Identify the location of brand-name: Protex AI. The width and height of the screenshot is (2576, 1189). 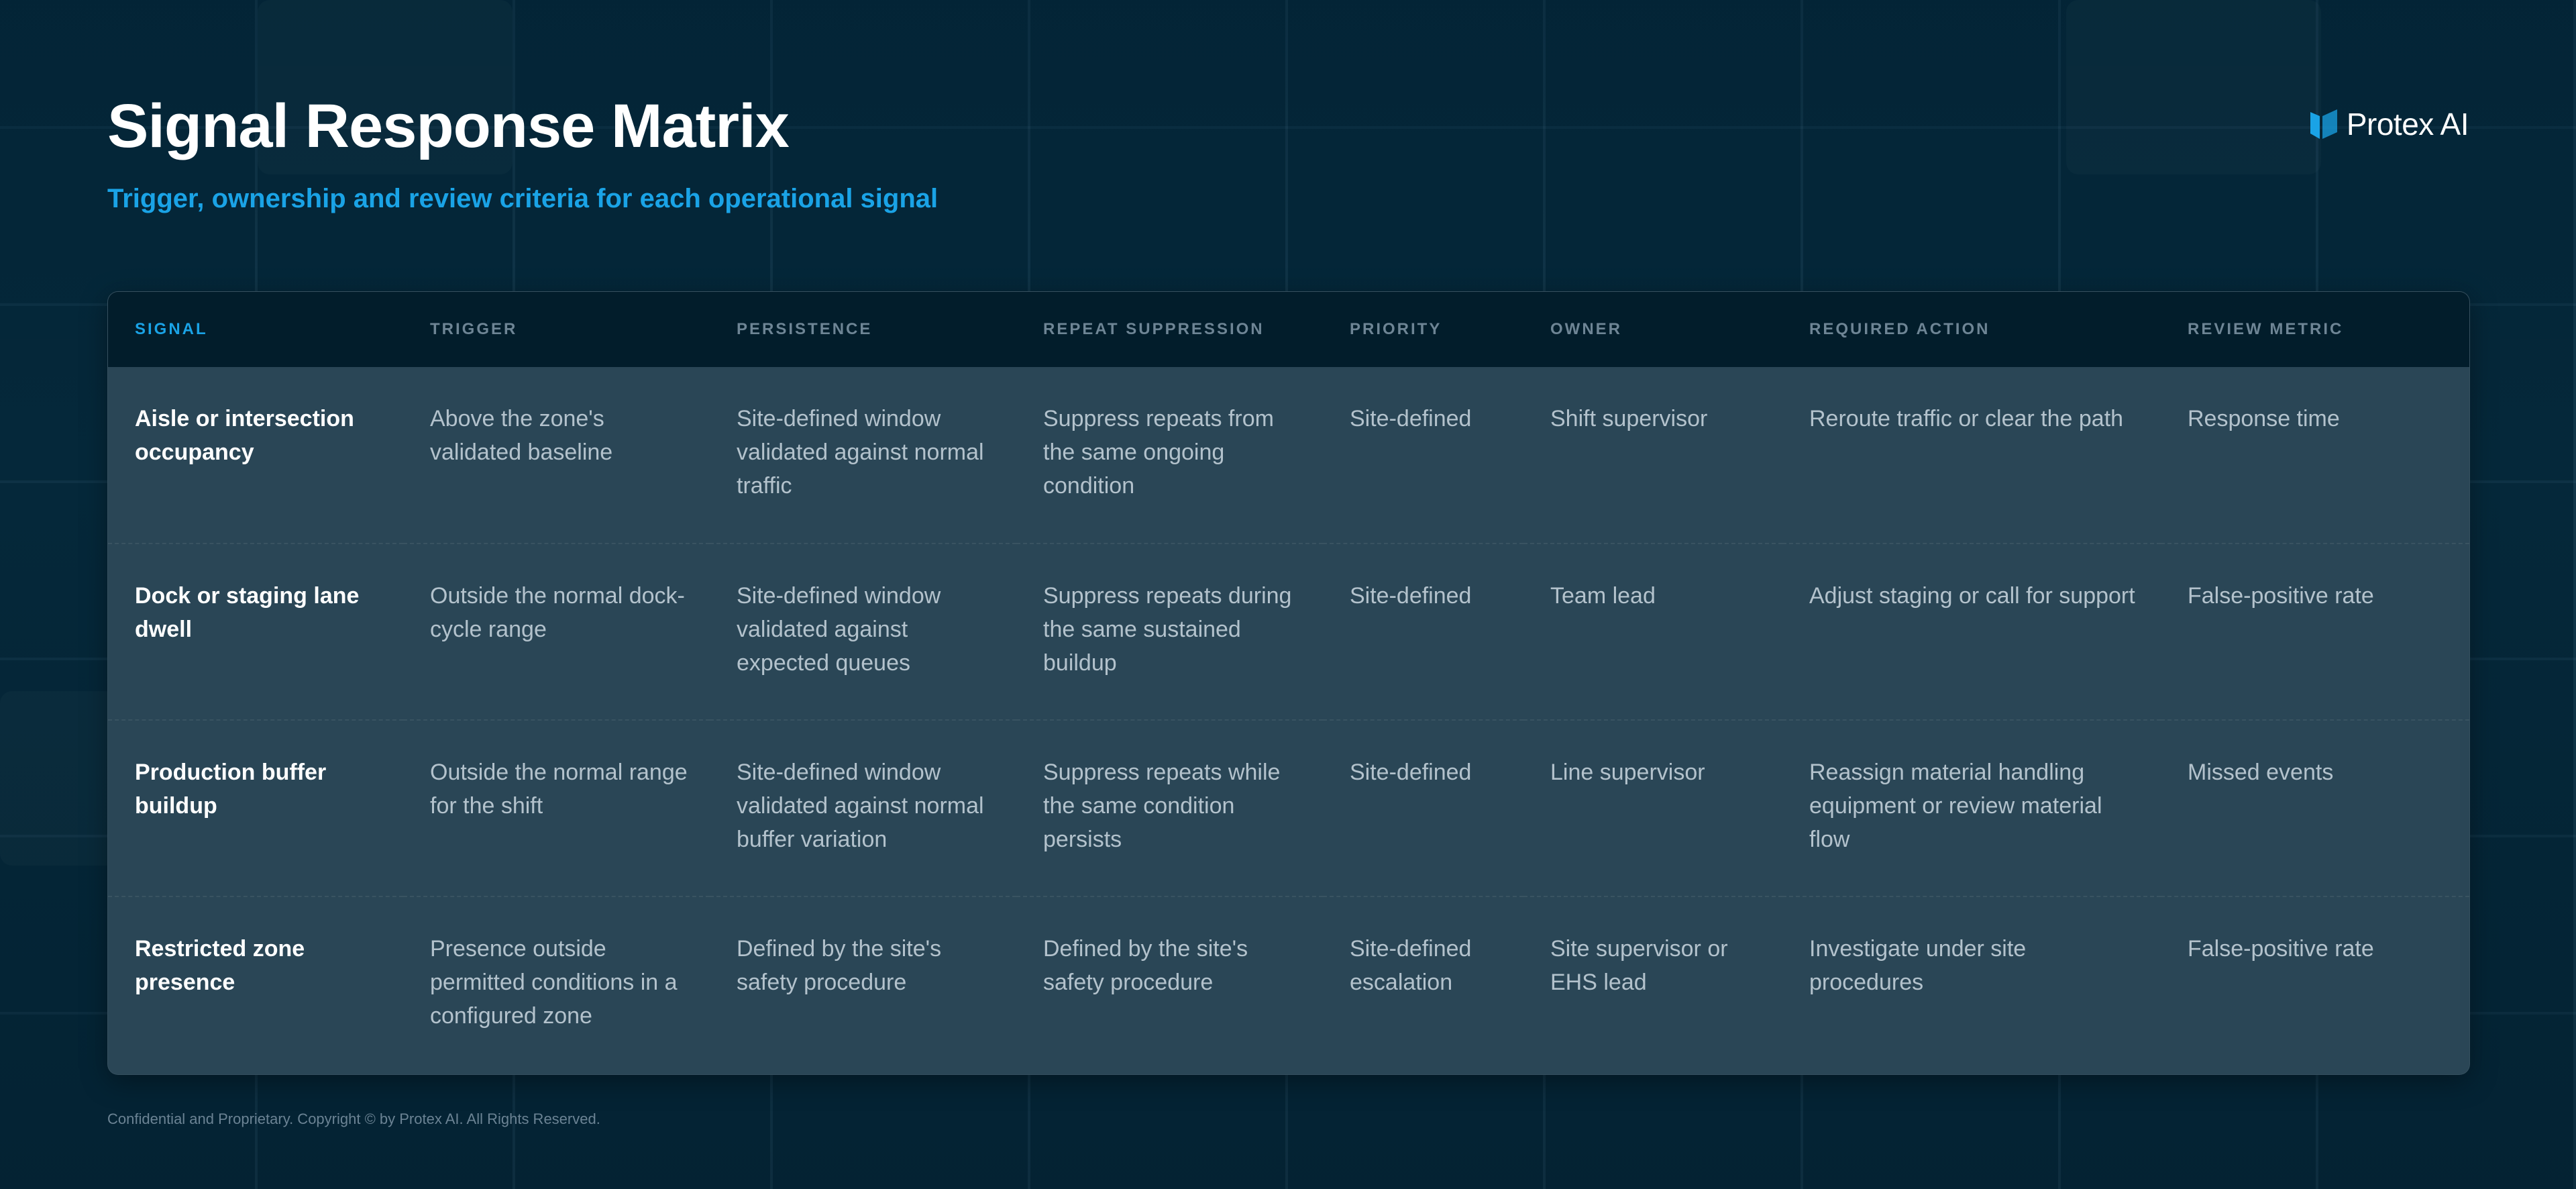
(2407, 124).